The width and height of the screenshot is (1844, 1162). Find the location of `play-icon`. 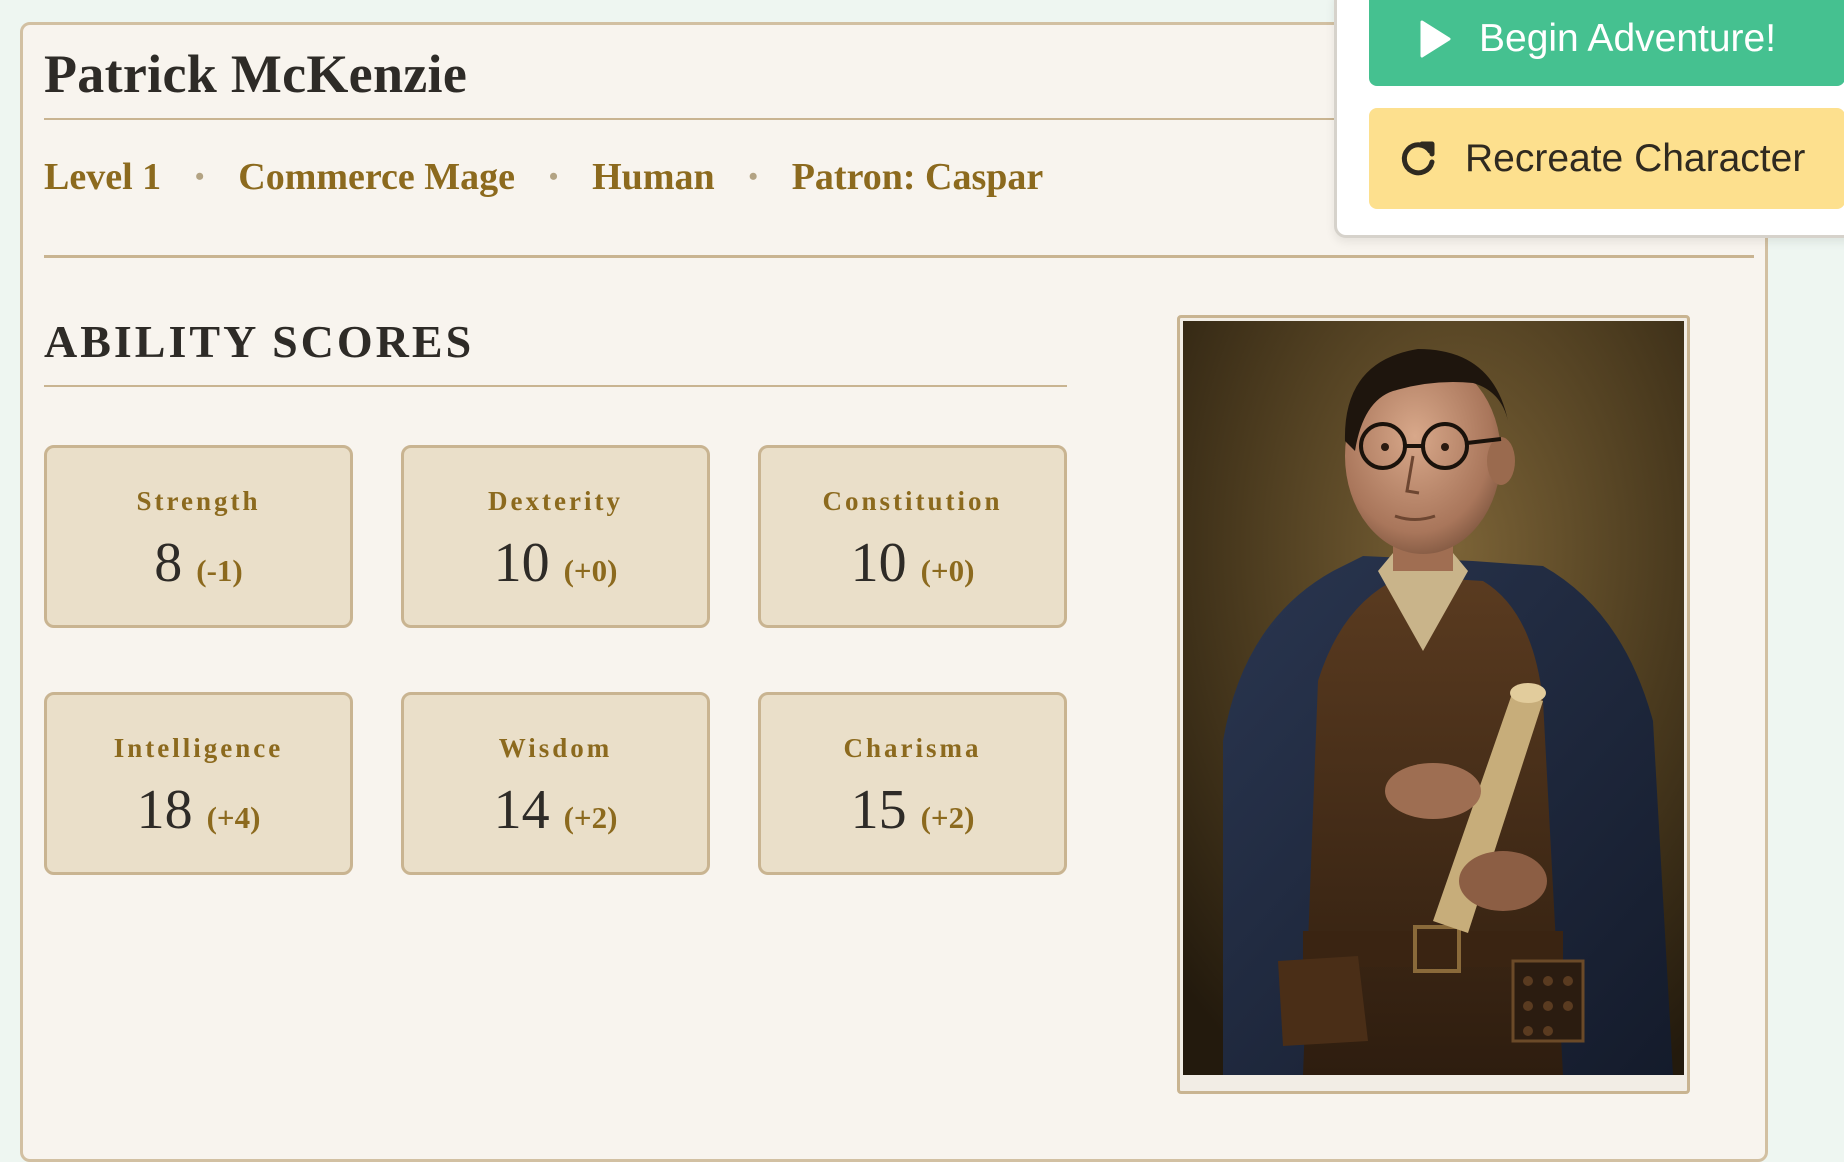

play-icon is located at coordinates (1435, 39).